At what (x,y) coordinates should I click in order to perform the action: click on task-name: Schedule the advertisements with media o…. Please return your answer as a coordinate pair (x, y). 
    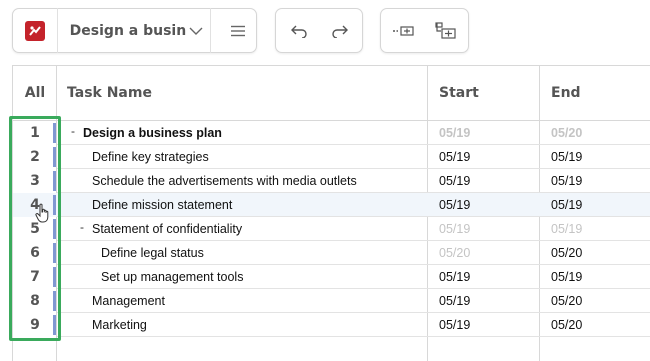
    Looking at the image, I should click on (224, 181).